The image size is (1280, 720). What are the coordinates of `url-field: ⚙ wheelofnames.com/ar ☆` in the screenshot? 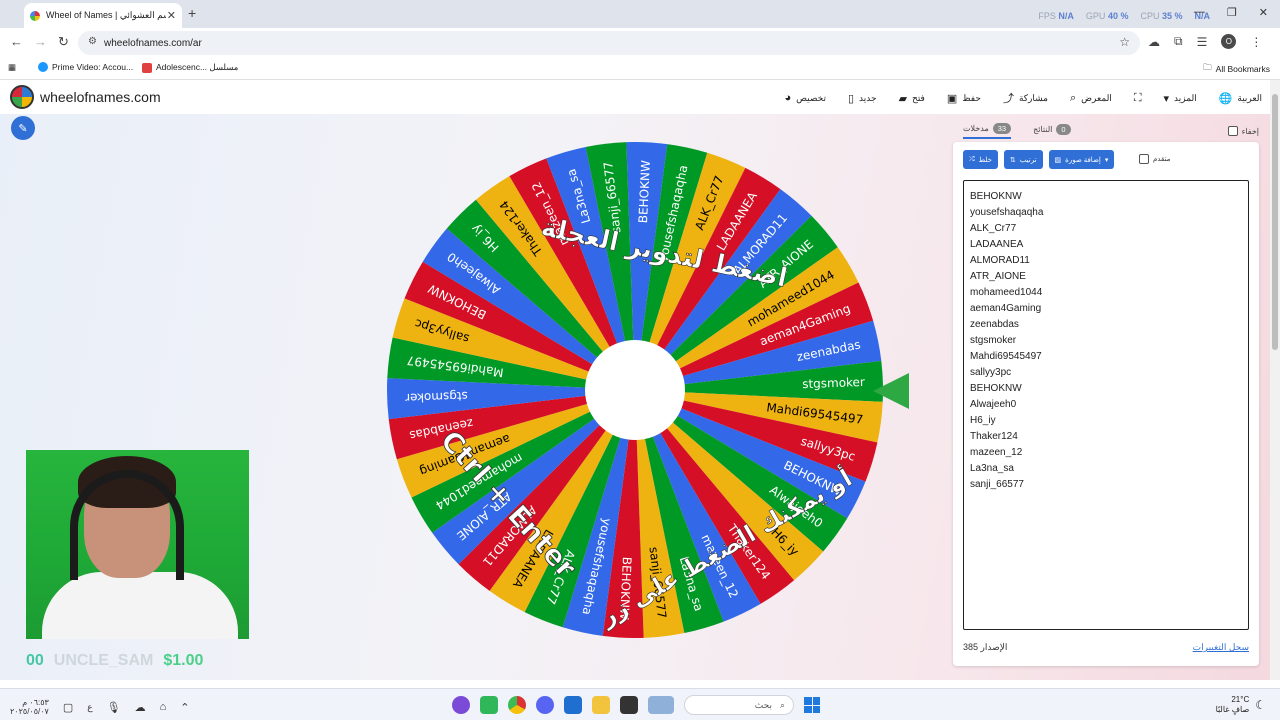 It's located at (609, 43).